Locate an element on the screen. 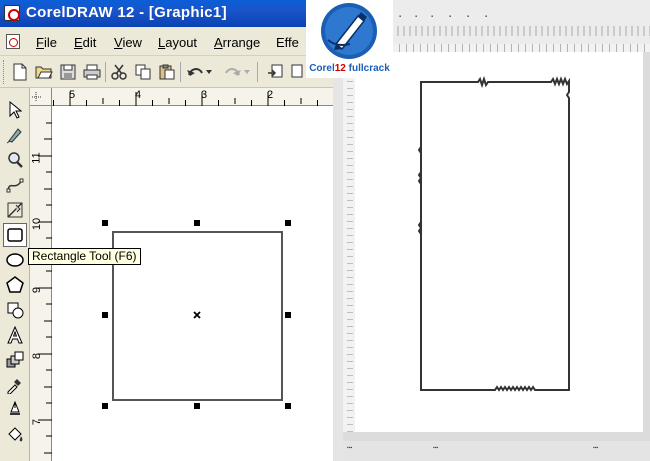  handle-middle-left is located at coordinates (105, 315).